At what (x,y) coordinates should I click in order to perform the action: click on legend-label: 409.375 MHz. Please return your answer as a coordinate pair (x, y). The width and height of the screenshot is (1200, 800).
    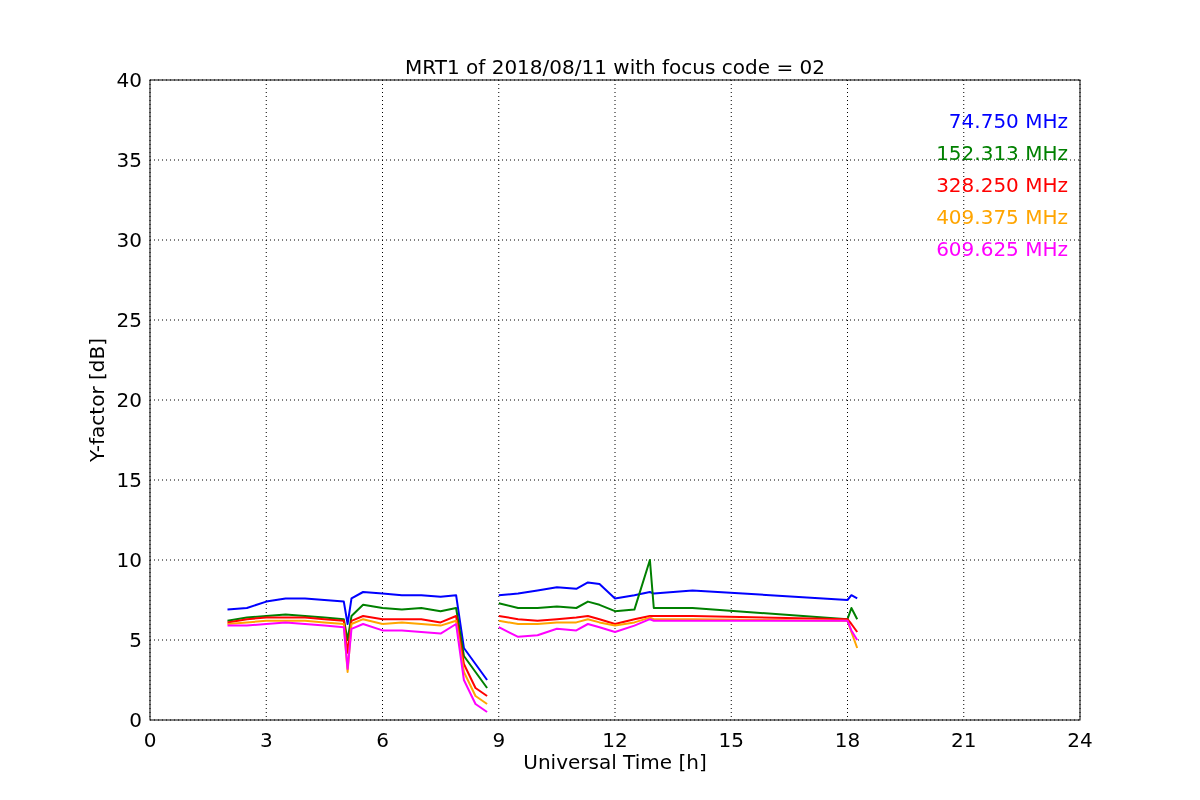
    Looking at the image, I should click on (1002, 217).